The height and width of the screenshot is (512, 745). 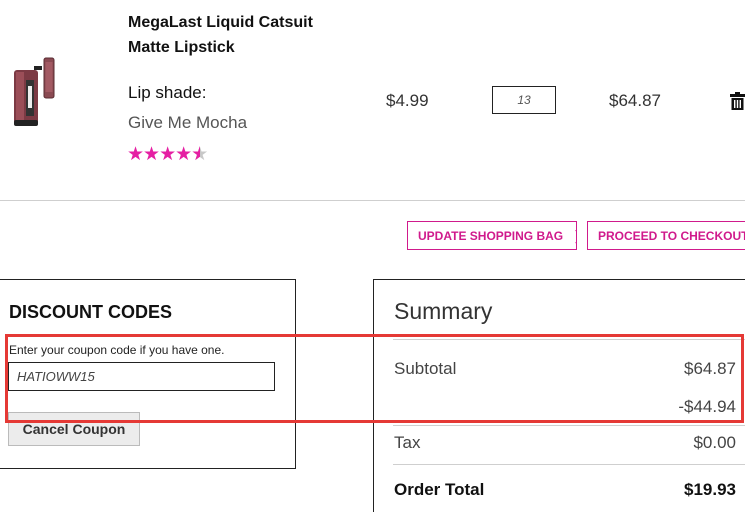 I want to click on quantity-input, so click(x=524, y=100).